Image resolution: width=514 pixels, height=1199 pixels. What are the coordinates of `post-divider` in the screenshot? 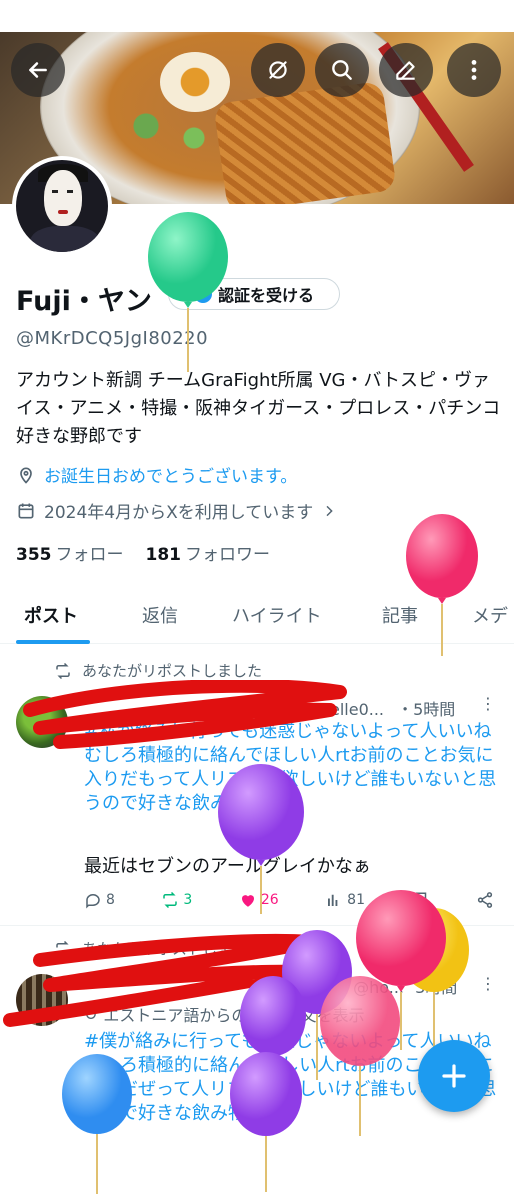 It's located at (257, 925).